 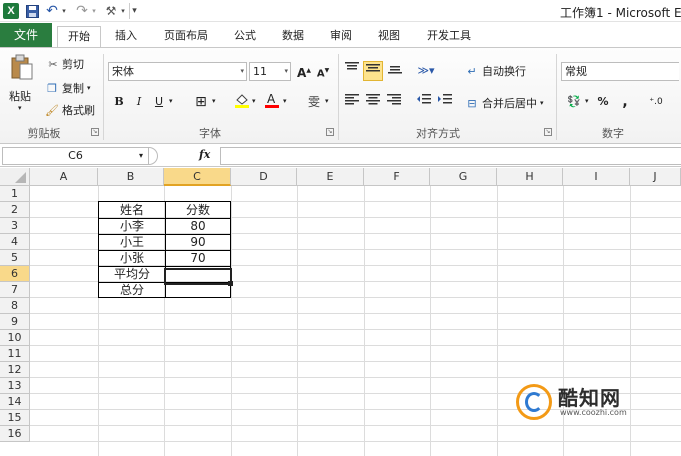 I want to click on cell-c3: 80, so click(x=198, y=226).